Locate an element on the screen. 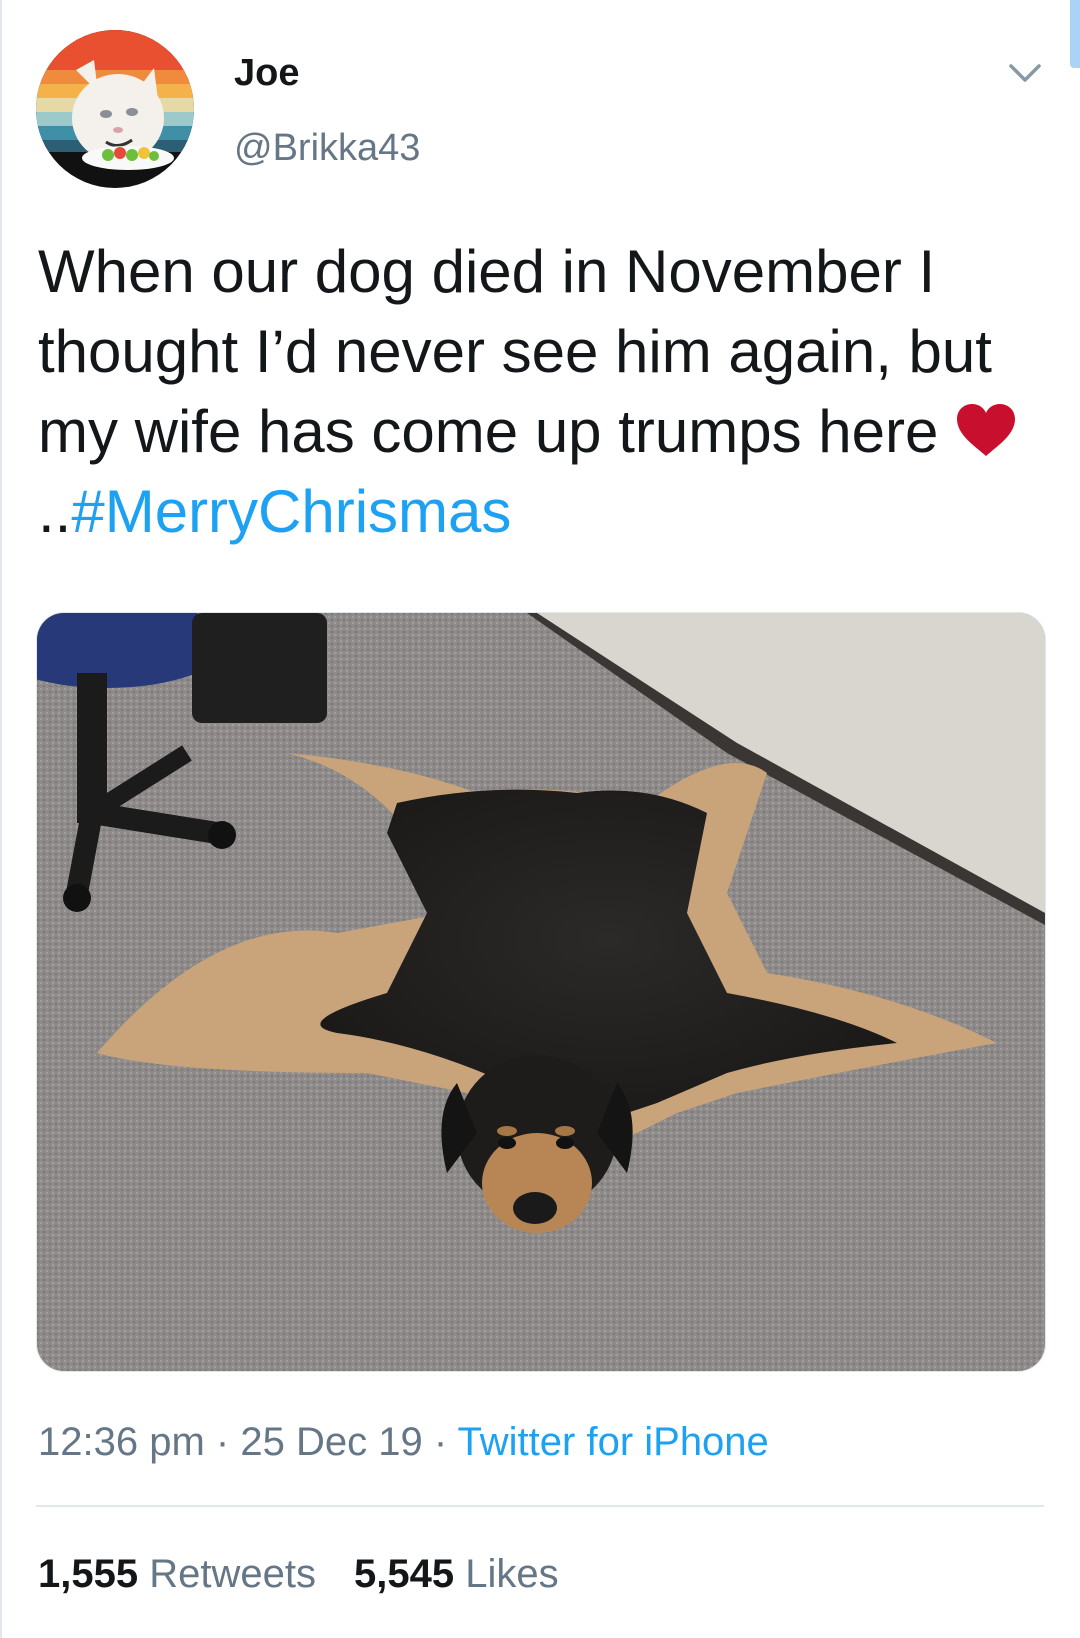 This screenshot has width=1080, height=1638. divider is located at coordinates (540, 1506).